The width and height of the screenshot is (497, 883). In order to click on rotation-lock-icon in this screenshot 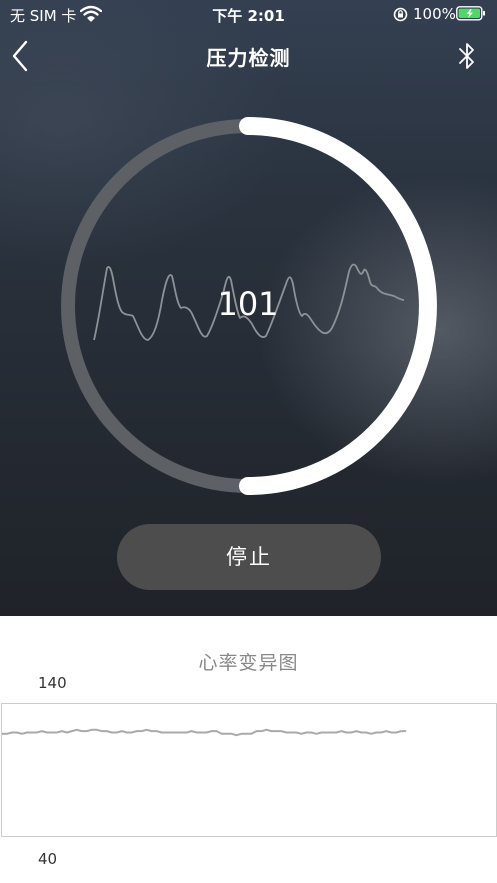, I will do `click(400, 16)`.